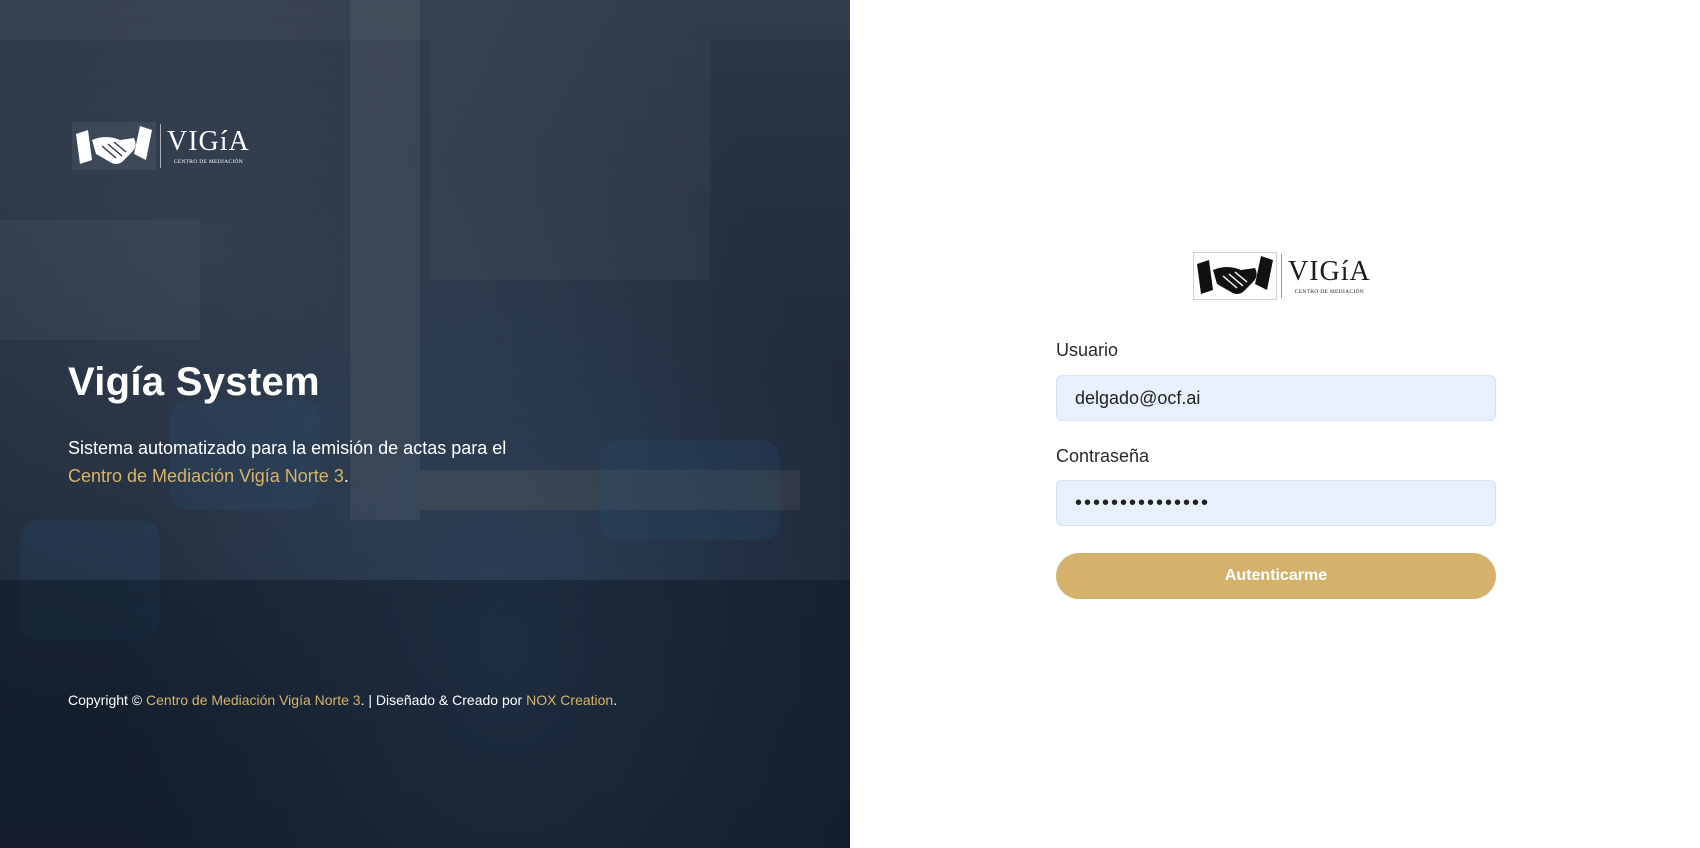  I want to click on login-logo: VIGíA CENTRO DE MEDIACIÓN, so click(1282, 276).